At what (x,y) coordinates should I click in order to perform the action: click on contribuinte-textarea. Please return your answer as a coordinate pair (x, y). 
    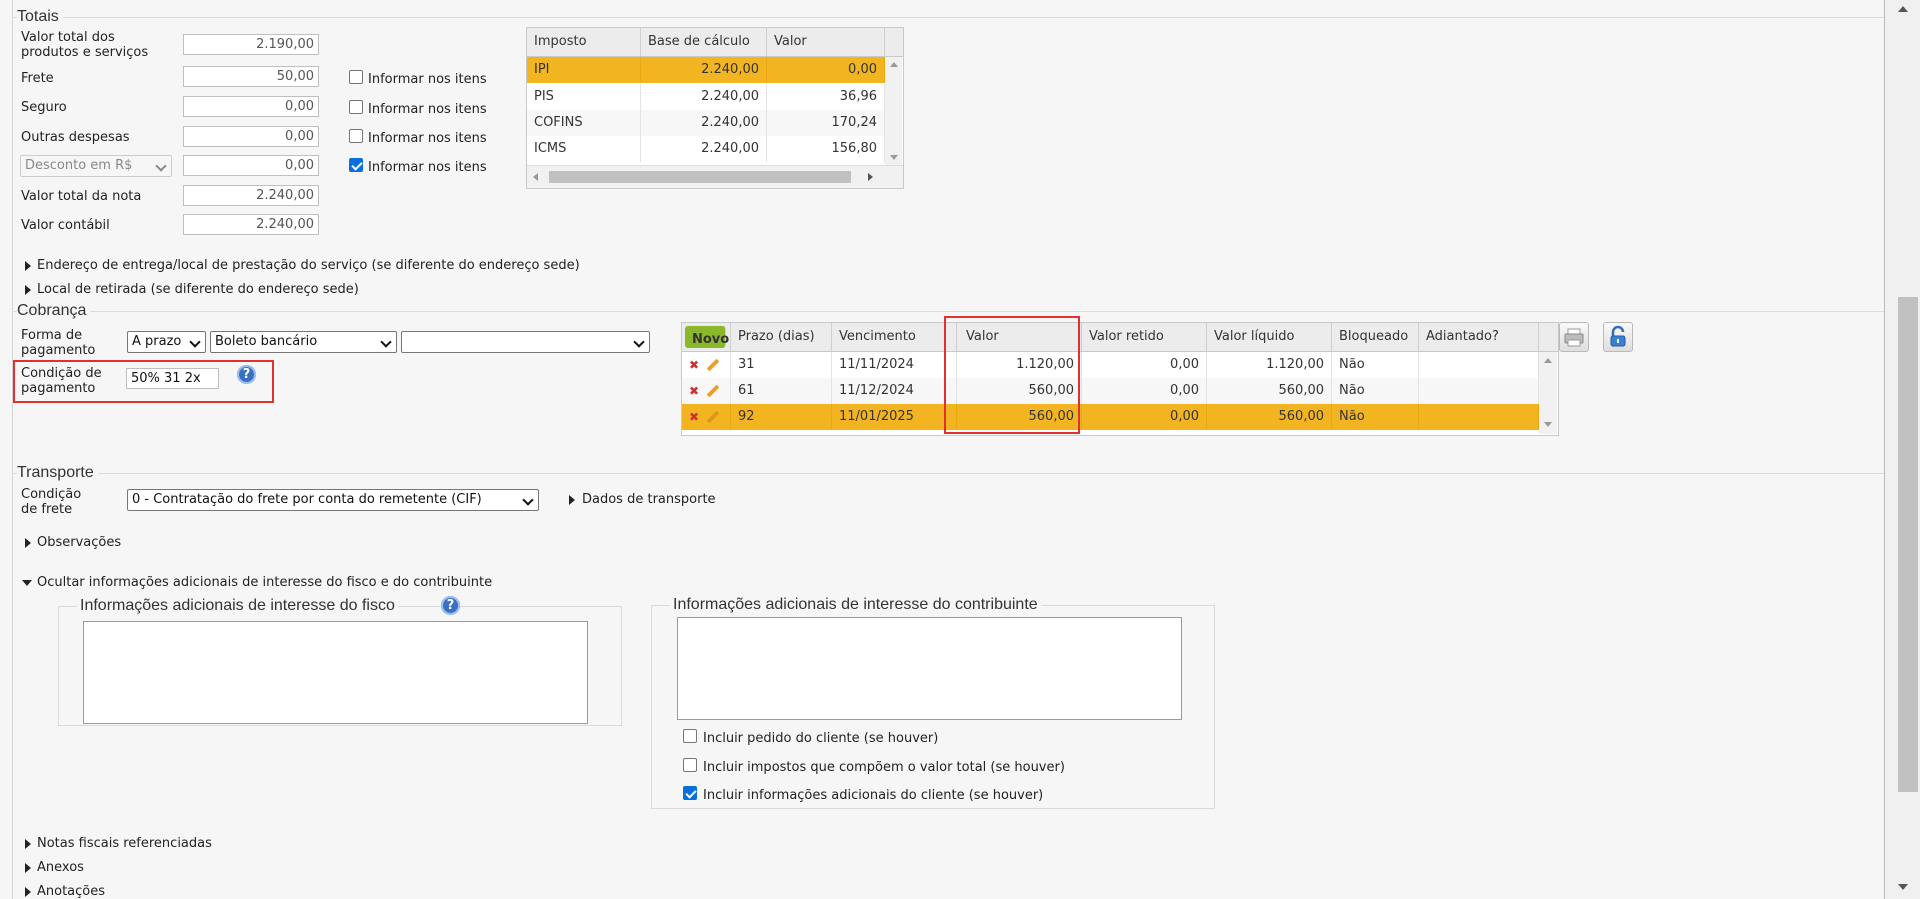
    Looking at the image, I should click on (929, 668).